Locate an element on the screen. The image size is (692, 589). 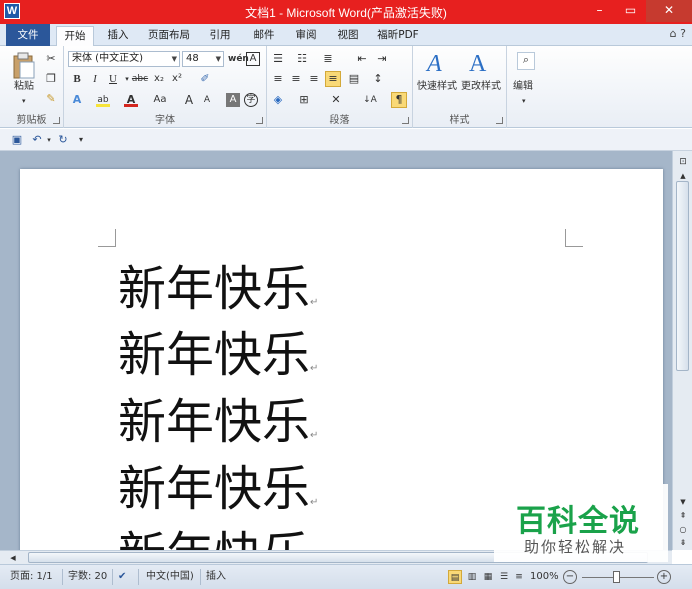
editing-button: 编辑 is located at coordinates (523, 87).